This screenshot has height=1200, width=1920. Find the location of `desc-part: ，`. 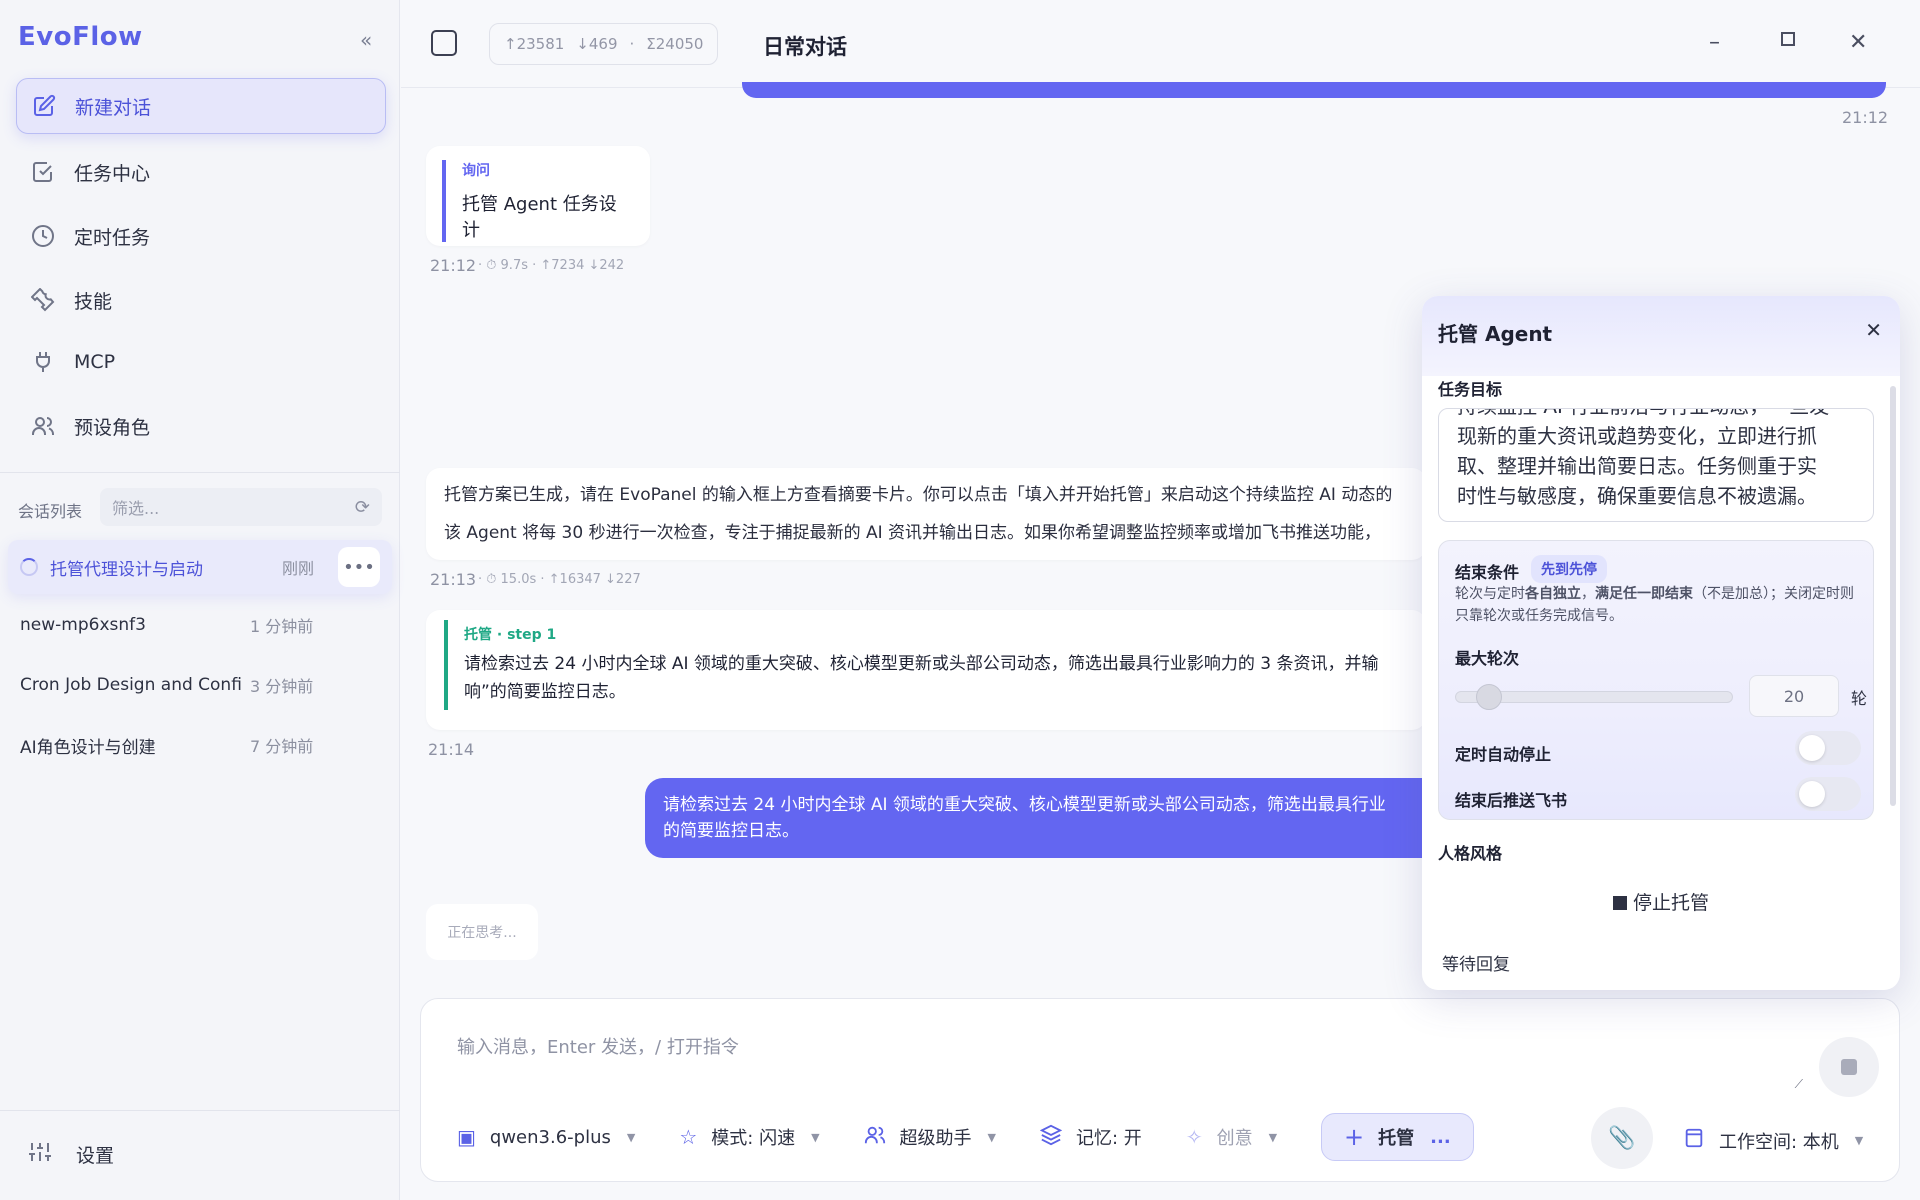

desc-part: ， is located at coordinates (1588, 594).